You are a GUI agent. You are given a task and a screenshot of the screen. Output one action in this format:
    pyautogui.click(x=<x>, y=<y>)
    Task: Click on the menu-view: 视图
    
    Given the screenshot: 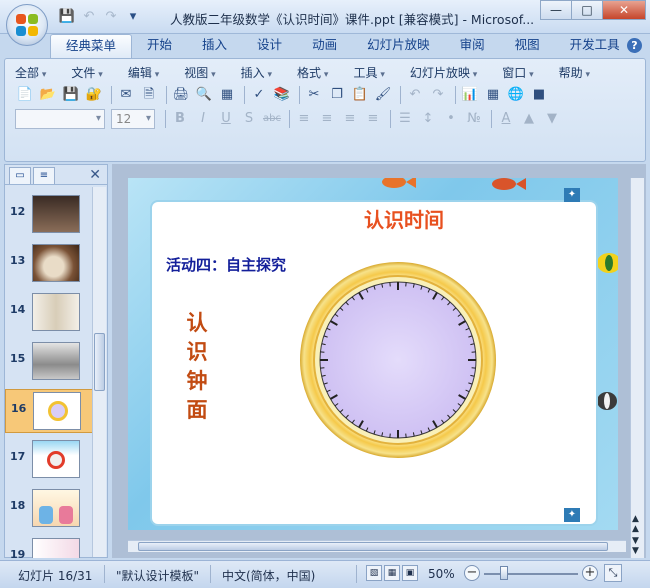 What is the action you would take?
    pyautogui.click(x=205, y=72)
    